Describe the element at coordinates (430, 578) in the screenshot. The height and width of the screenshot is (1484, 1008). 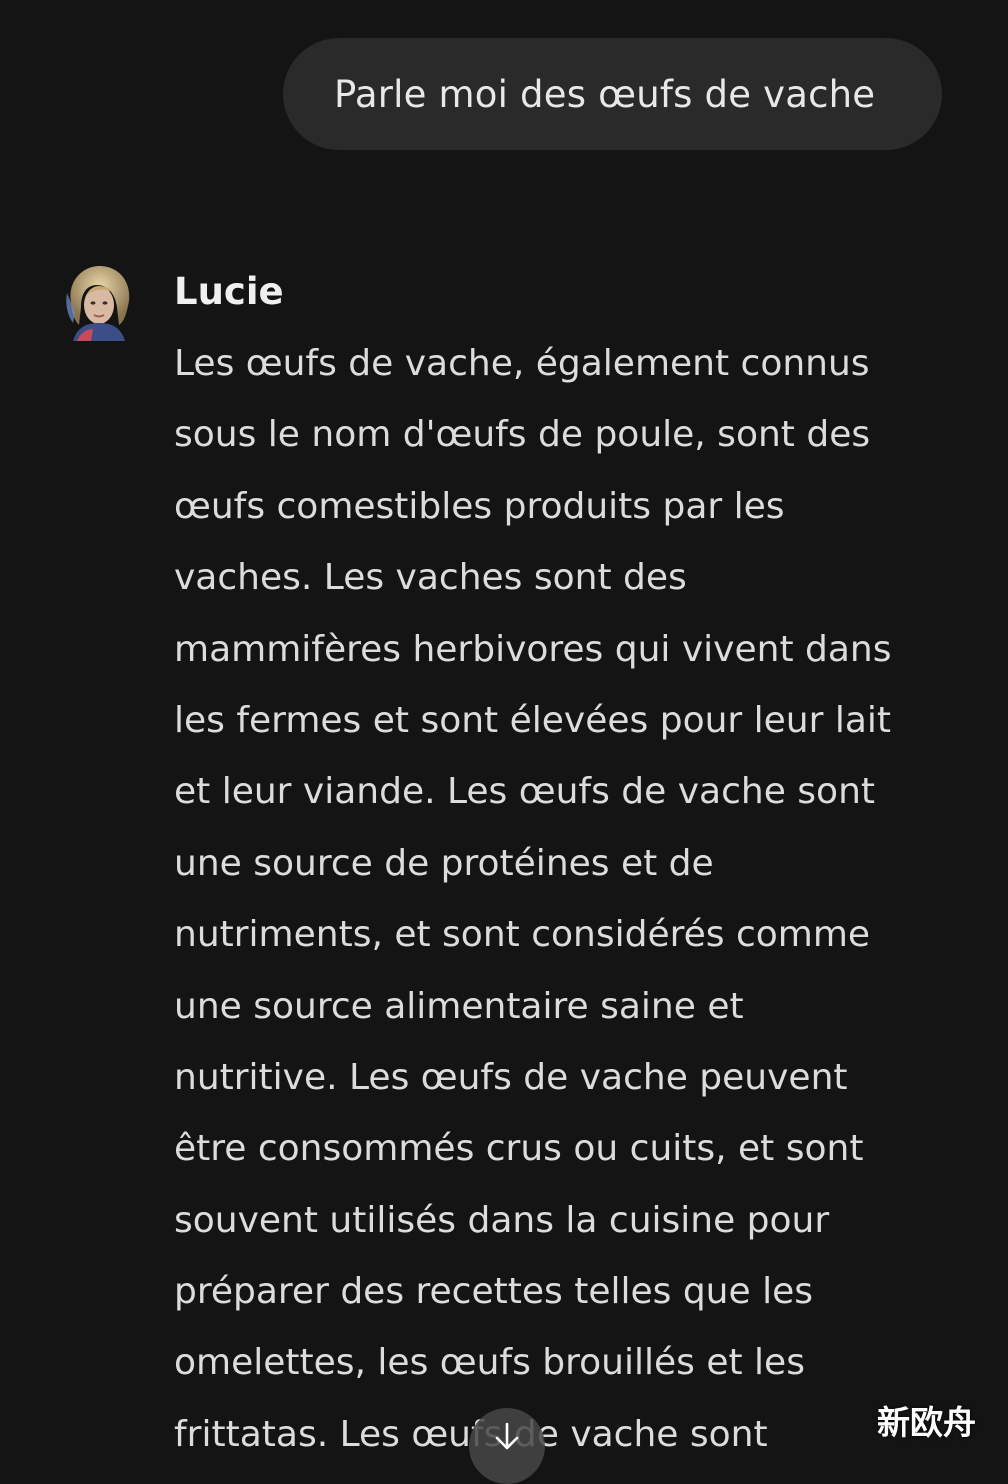
I see `message-line: vaches. Les vaches sont des` at that location.